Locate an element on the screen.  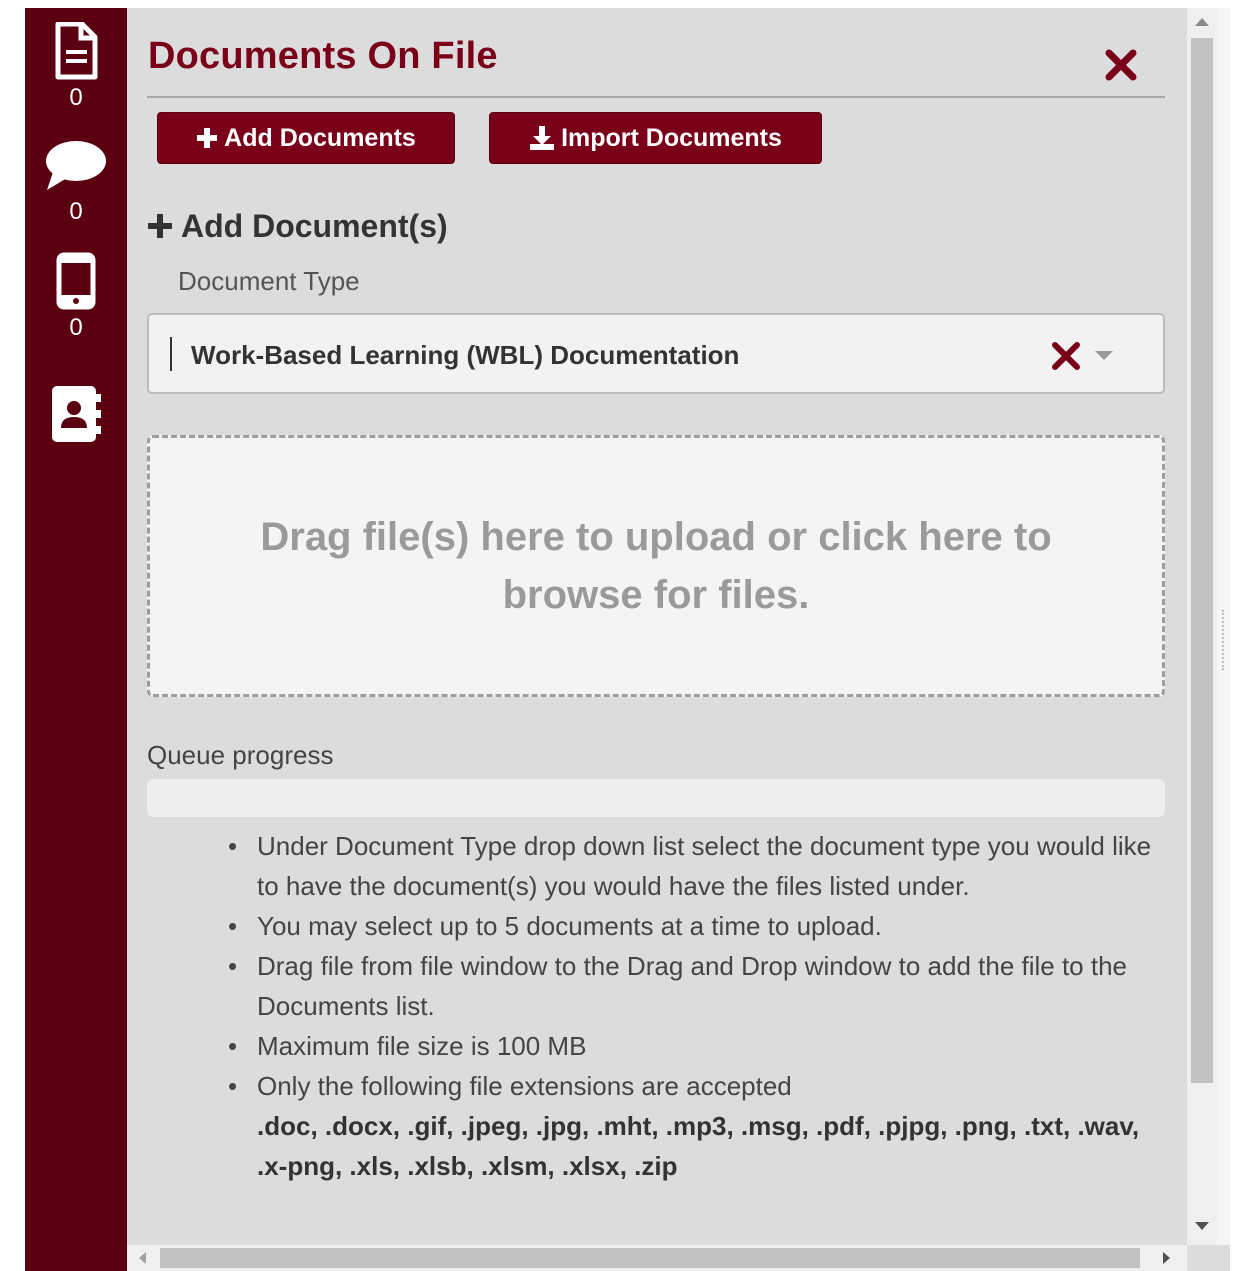
queue-progress-label: Queue progress is located at coordinates (240, 755).